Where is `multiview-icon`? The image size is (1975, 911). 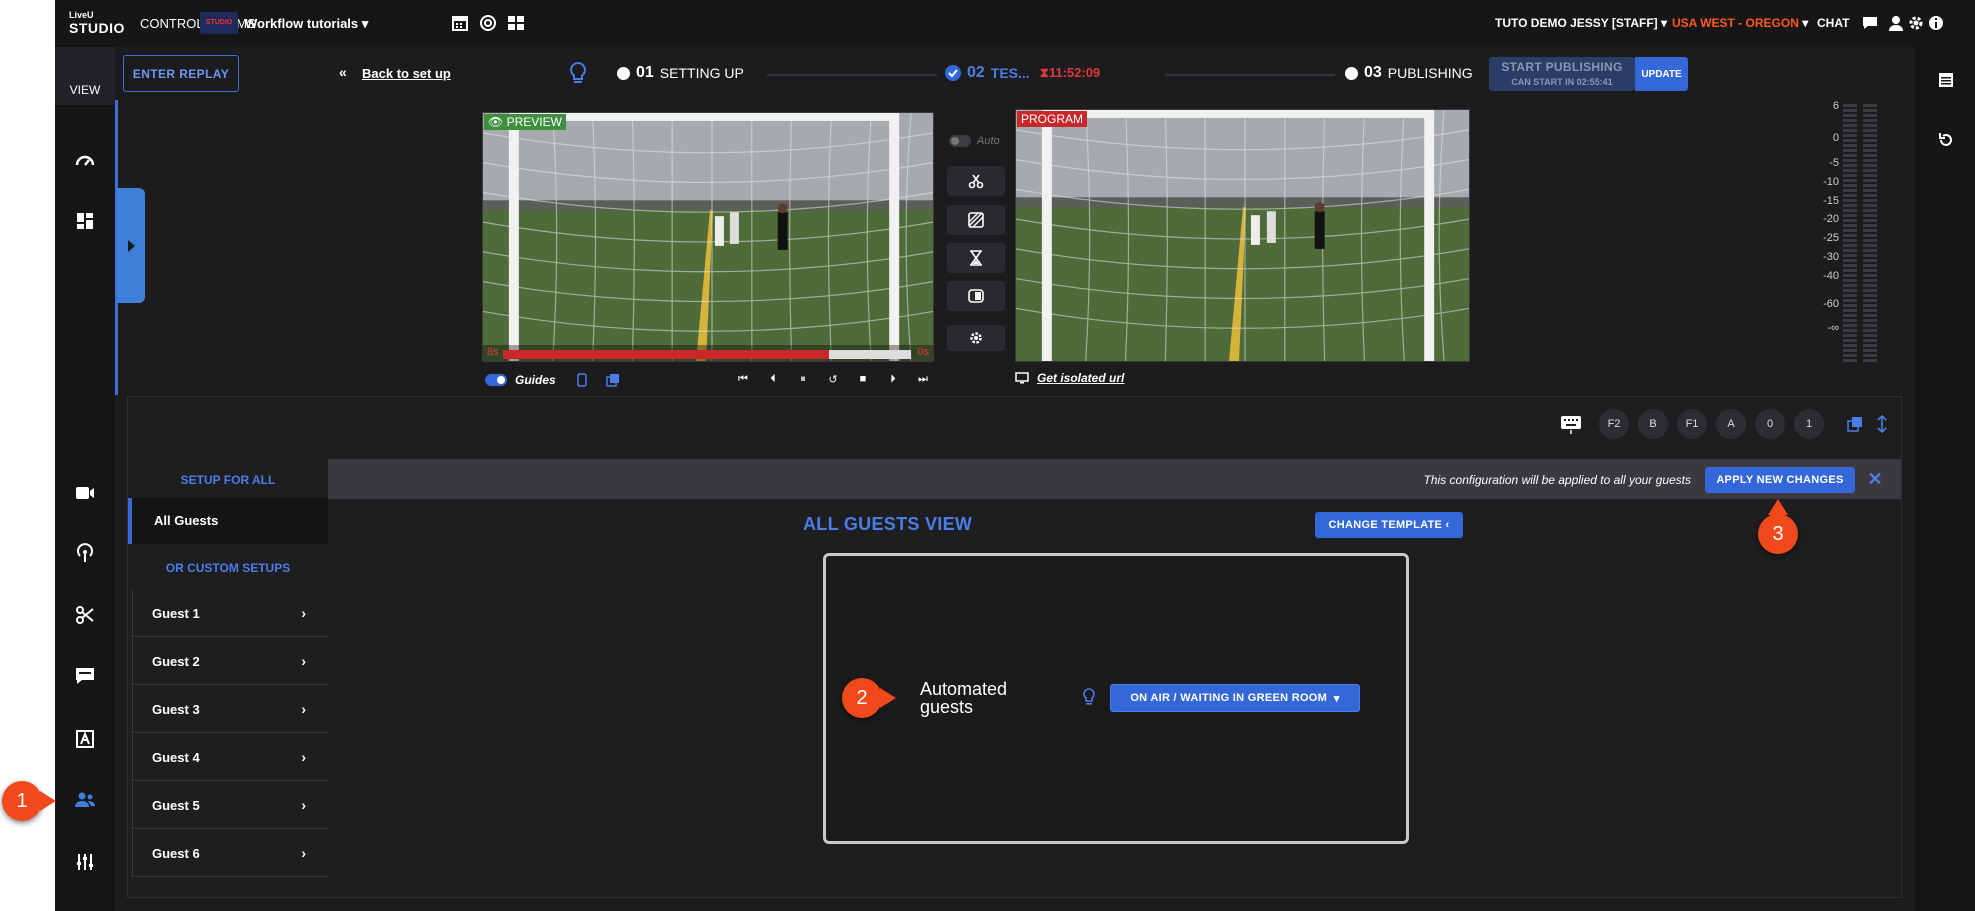 multiview-icon is located at coordinates (516, 23).